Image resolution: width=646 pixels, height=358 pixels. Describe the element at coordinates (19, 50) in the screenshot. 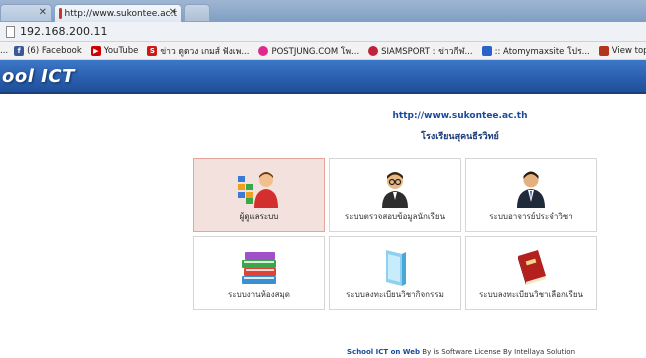

I see `facebook-icon: f` at that location.